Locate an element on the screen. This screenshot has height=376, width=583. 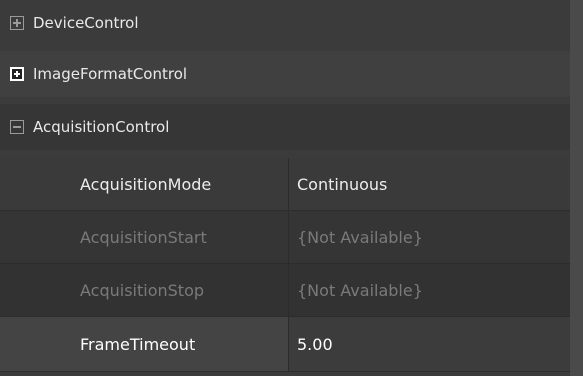
property-name: FrameTimeout is located at coordinates (144, 344).